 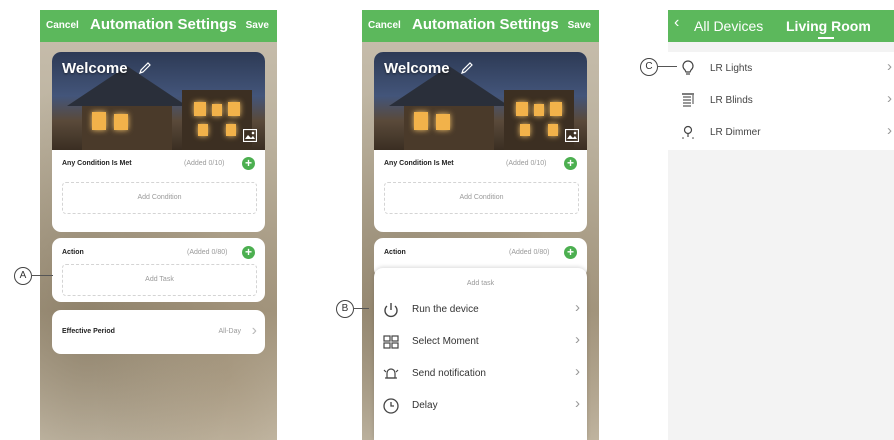 I want to click on back-chevron-icon: ‹, so click(x=676, y=23).